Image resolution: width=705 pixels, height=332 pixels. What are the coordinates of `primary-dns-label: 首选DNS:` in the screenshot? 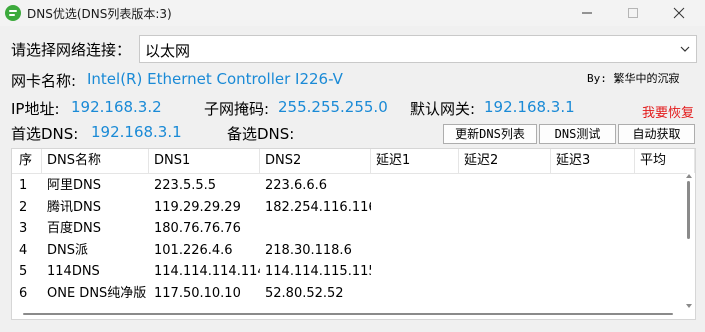 It's located at (45, 134).